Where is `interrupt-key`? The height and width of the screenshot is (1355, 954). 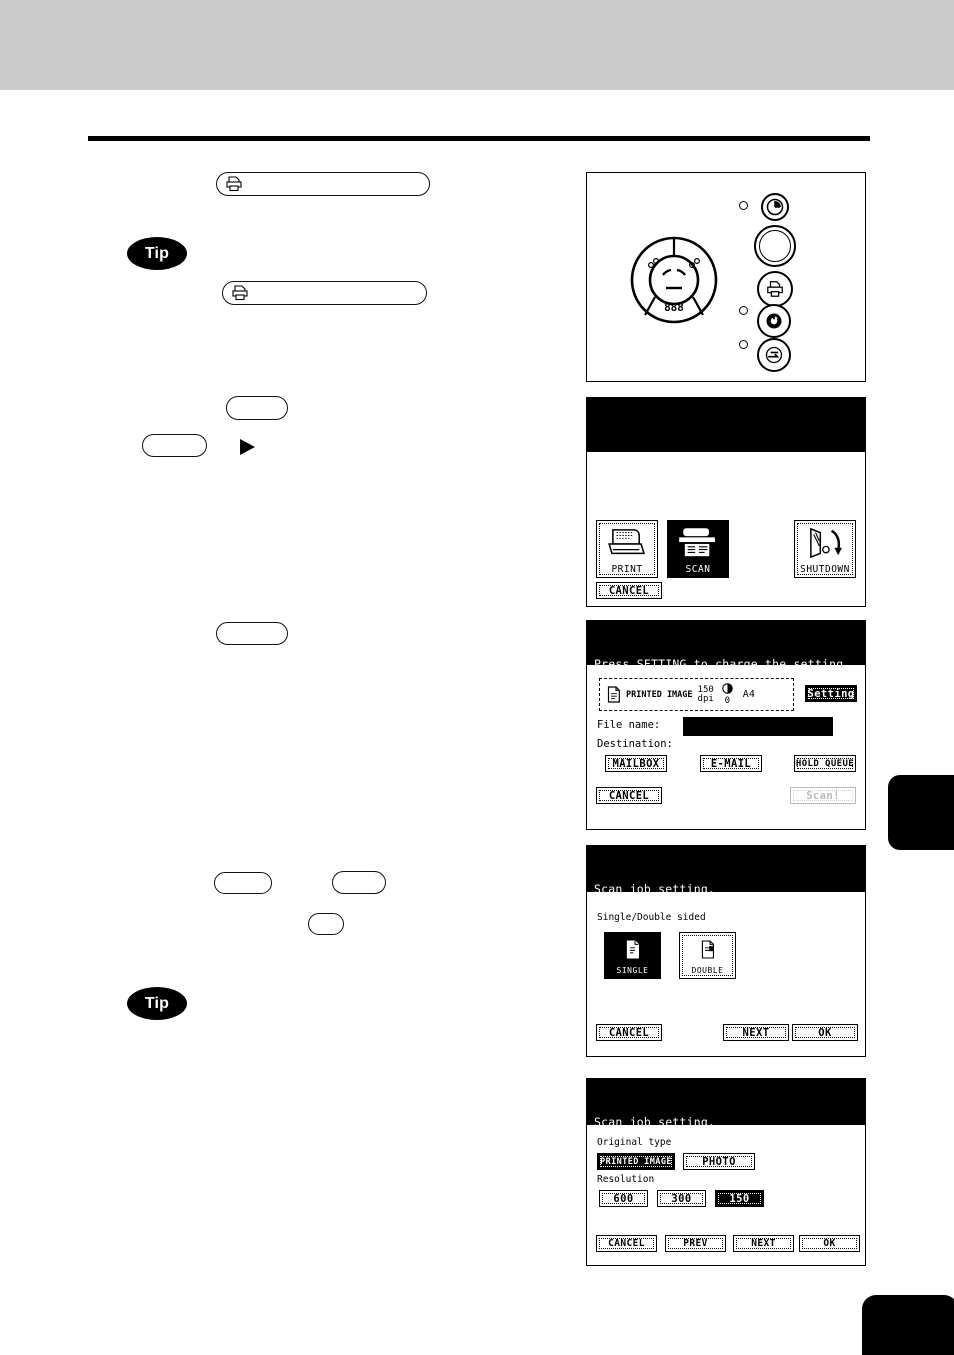
interrupt-key is located at coordinates (774, 321).